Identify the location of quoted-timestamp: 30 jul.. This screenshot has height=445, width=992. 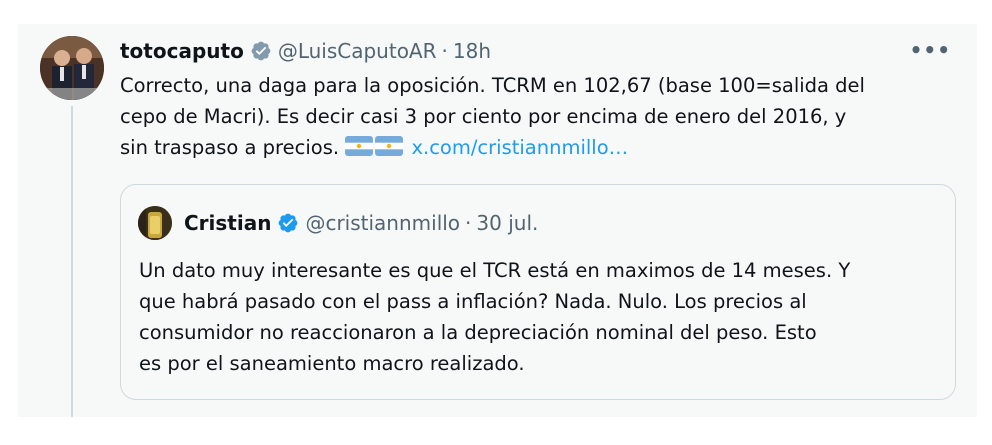
(507, 223).